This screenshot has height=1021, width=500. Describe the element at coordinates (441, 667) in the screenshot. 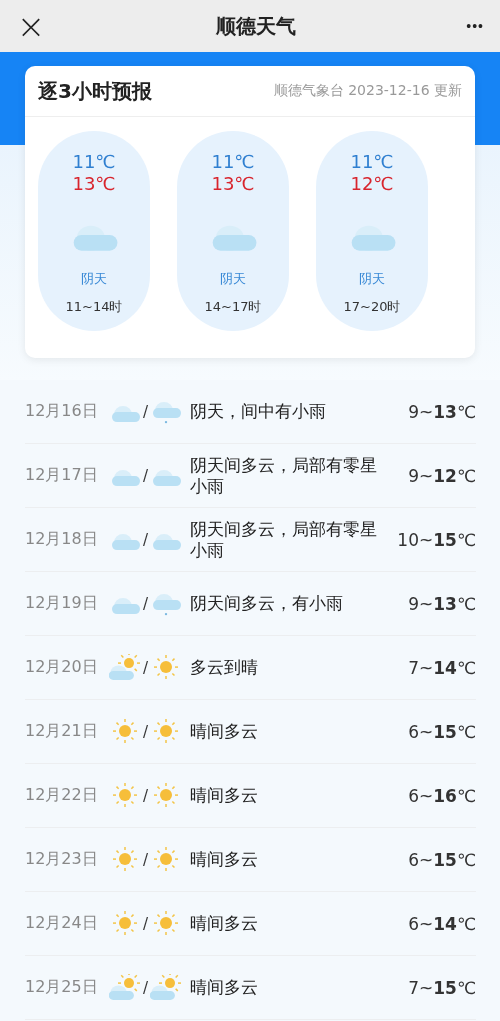

I see `temperature-range: 7~14℃` at that location.